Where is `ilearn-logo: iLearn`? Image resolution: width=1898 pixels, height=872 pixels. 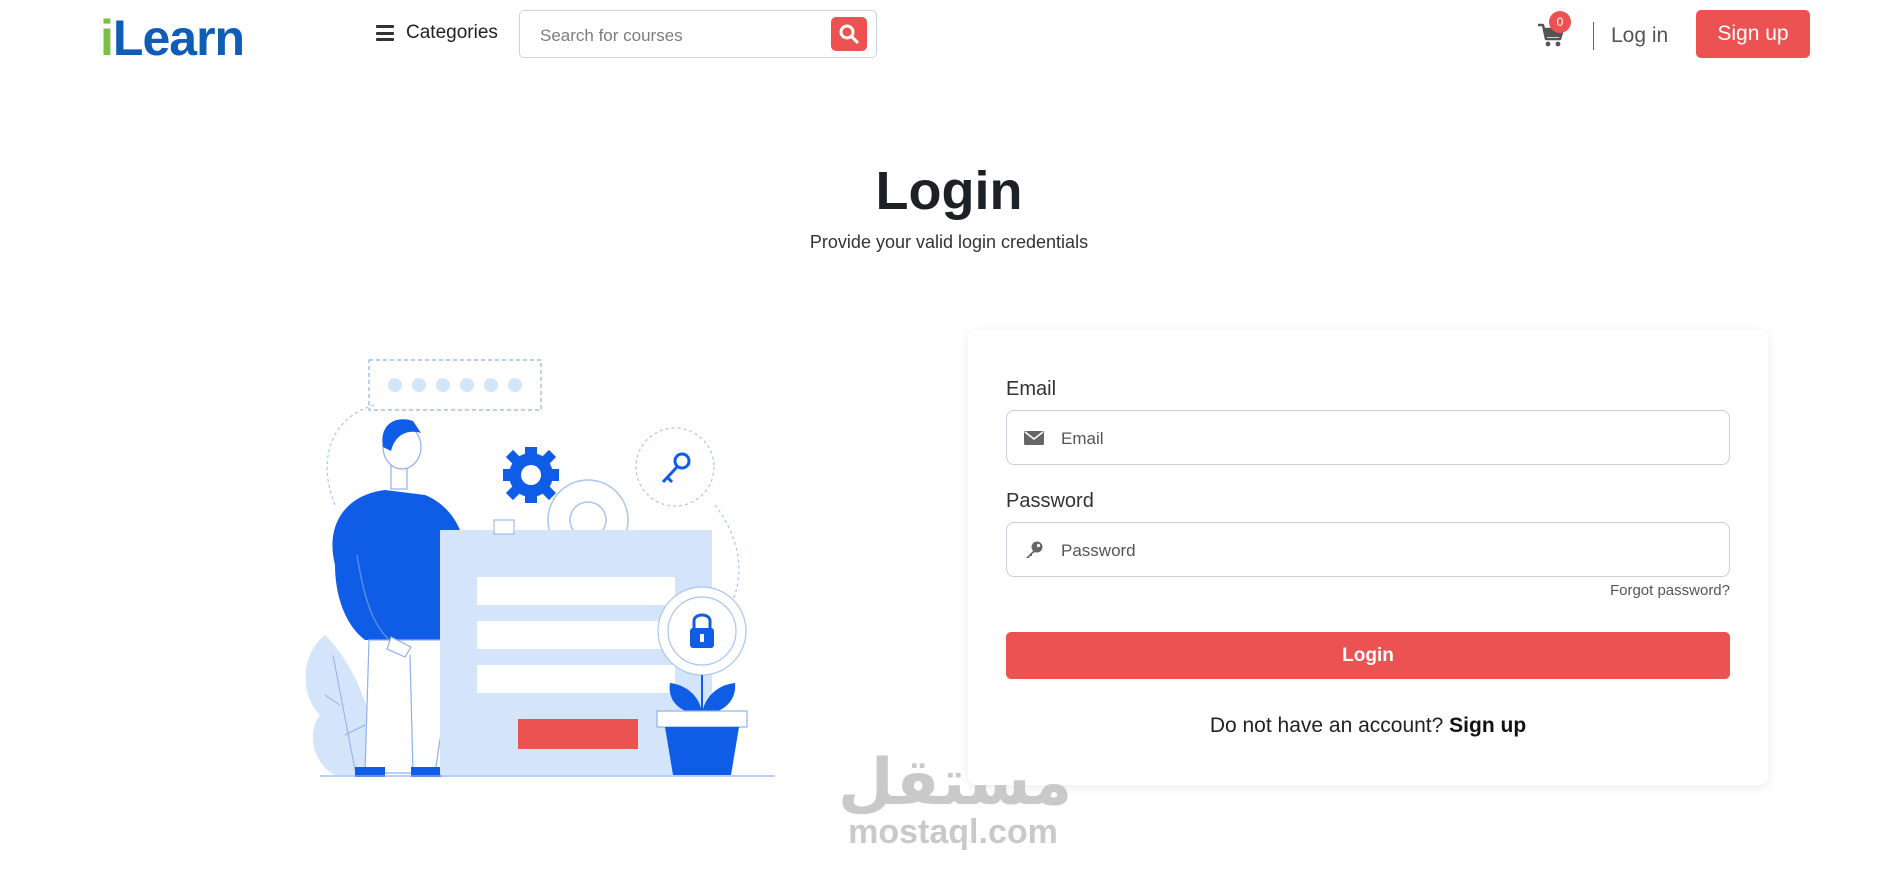 ilearn-logo: iLearn is located at coordinates (172, 38).